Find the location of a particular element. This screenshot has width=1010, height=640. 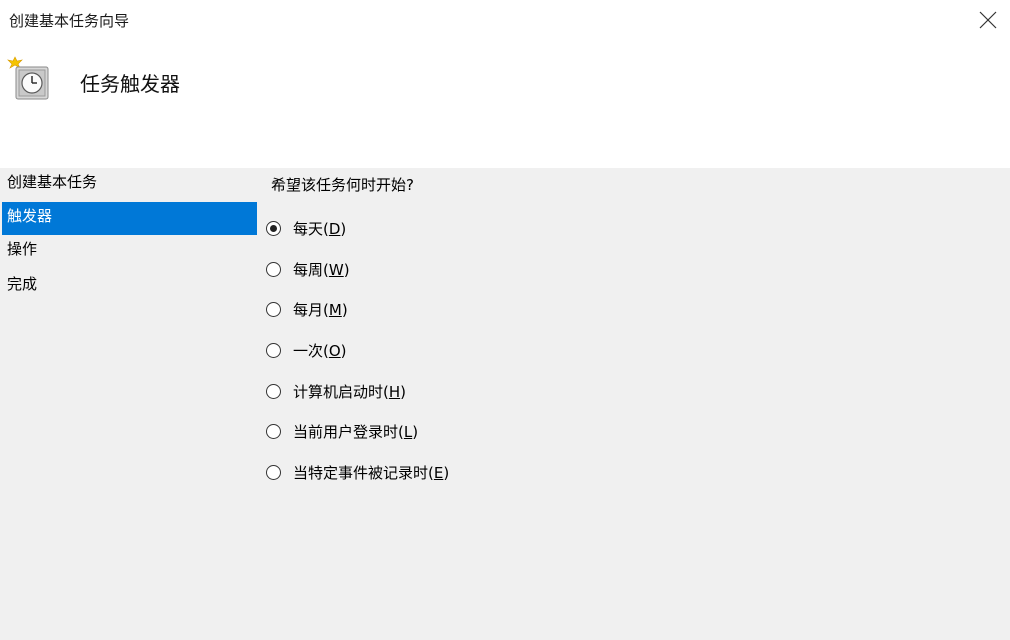

option-once-label: 一次(O) is located at coordinates (320, 351).